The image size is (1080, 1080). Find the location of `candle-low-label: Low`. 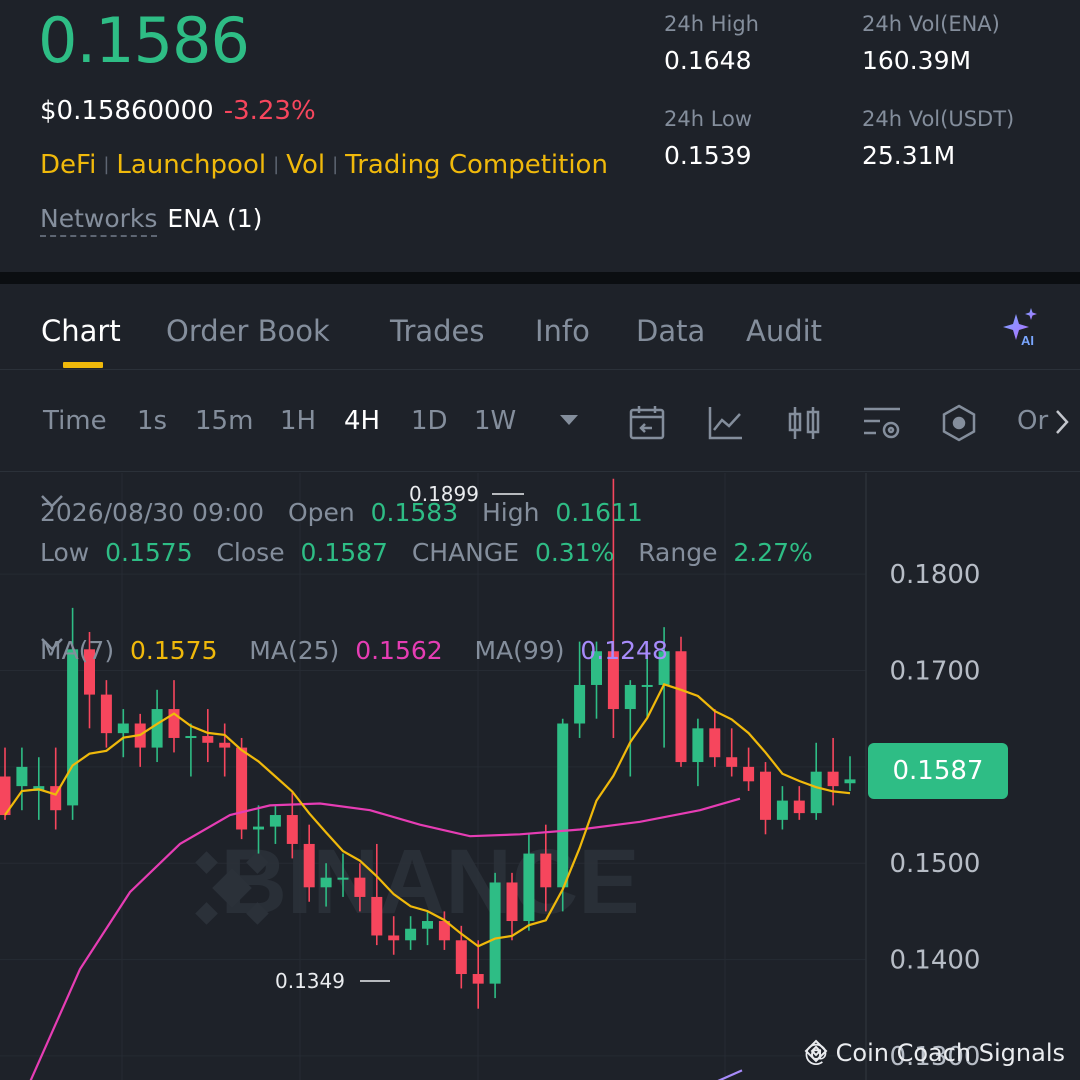

candle-low-label: Low is located at coordinates (65, 552).